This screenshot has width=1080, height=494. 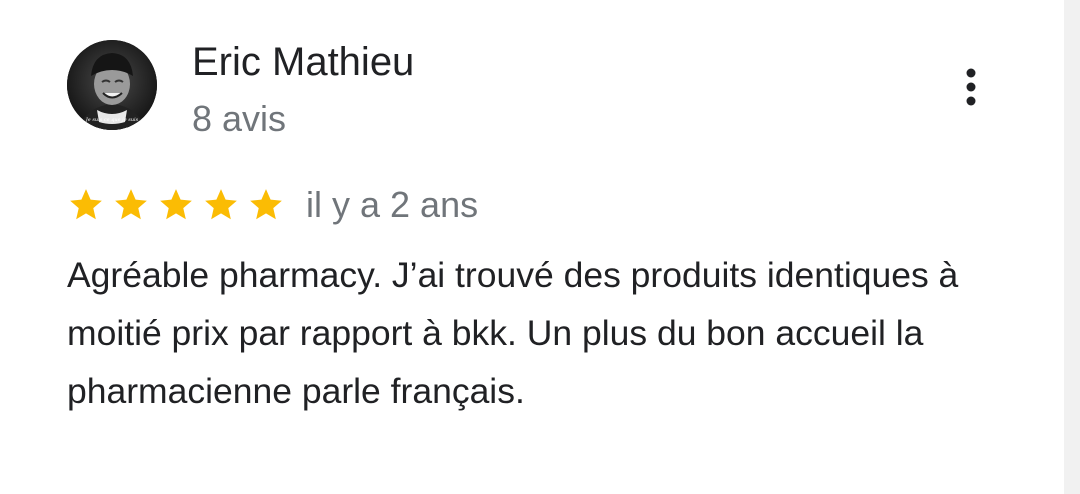 What do you see at coordinates (239, 118) in the screenshot?
I see `review-count: 8 avis` at bounding box center [239, 118].